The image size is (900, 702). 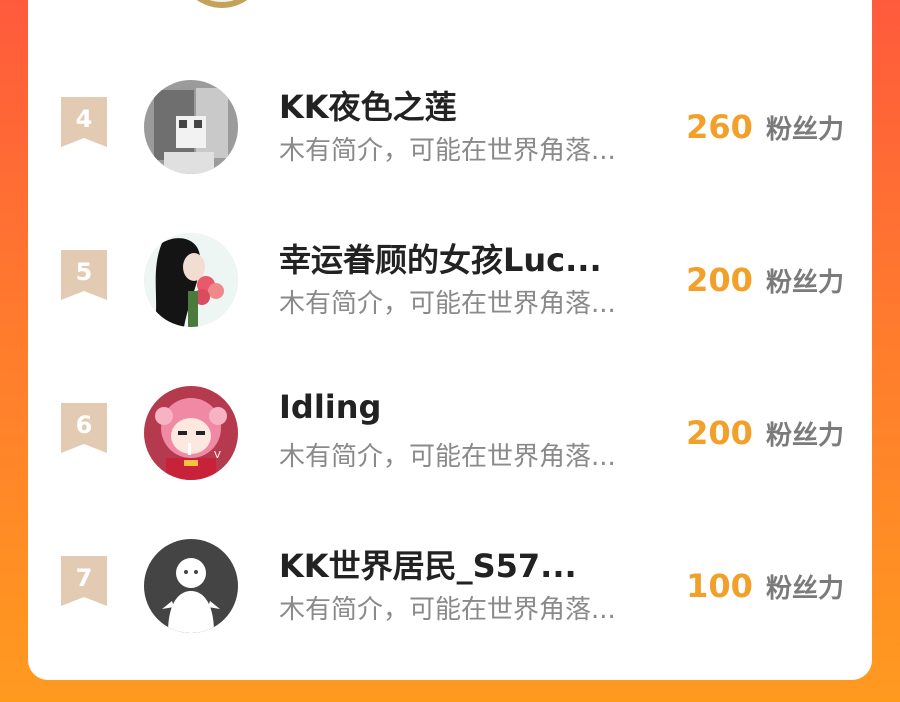 I want to click on score-group: 260 粉丝力, so click(x=765, y=127).